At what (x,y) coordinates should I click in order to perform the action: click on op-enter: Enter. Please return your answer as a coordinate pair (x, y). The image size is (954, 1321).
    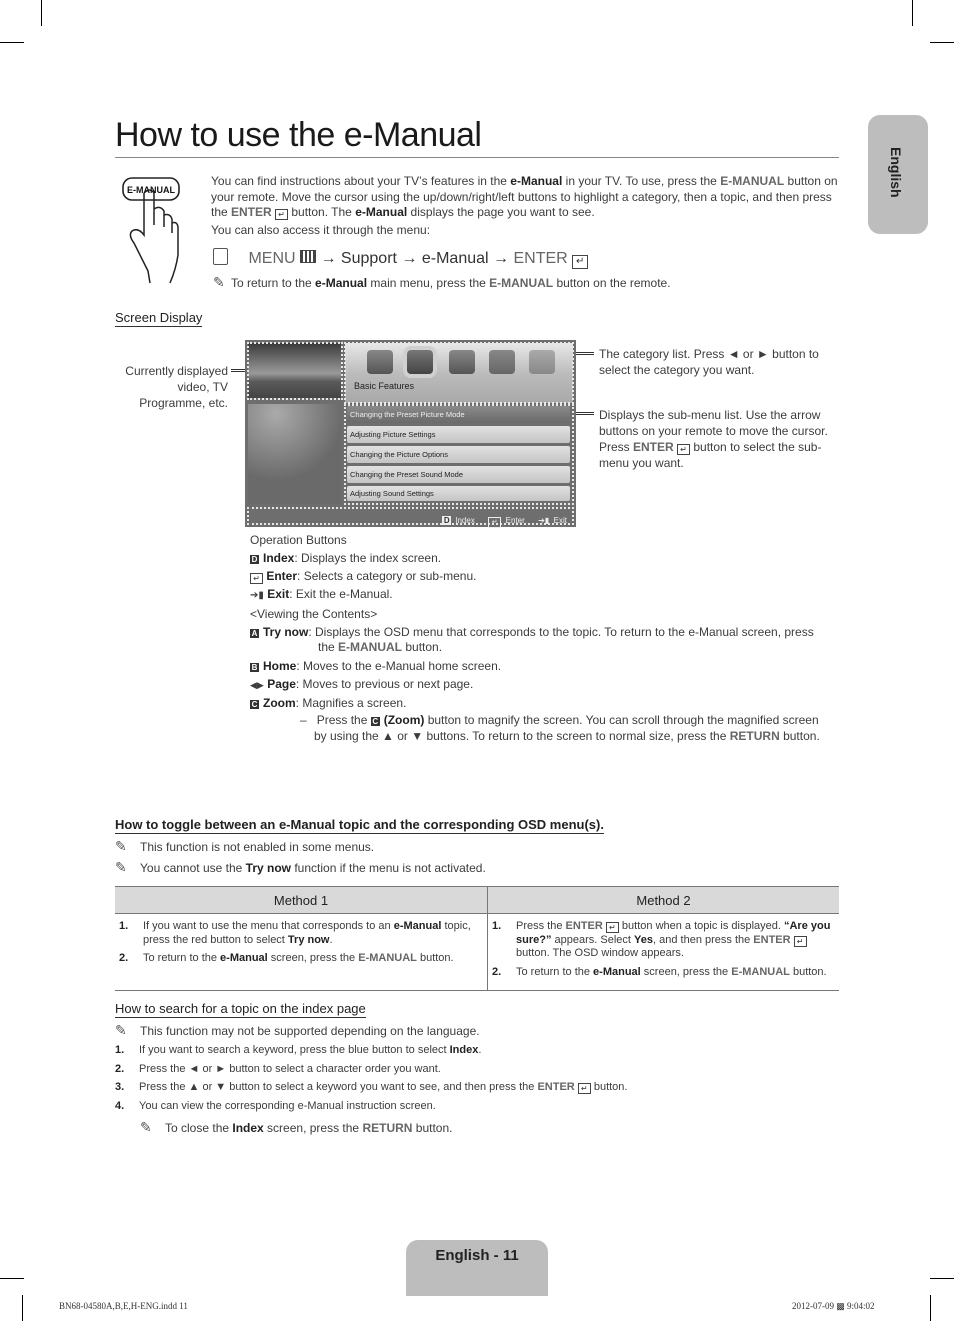
    Looking at the image, I should click on (515, 520).